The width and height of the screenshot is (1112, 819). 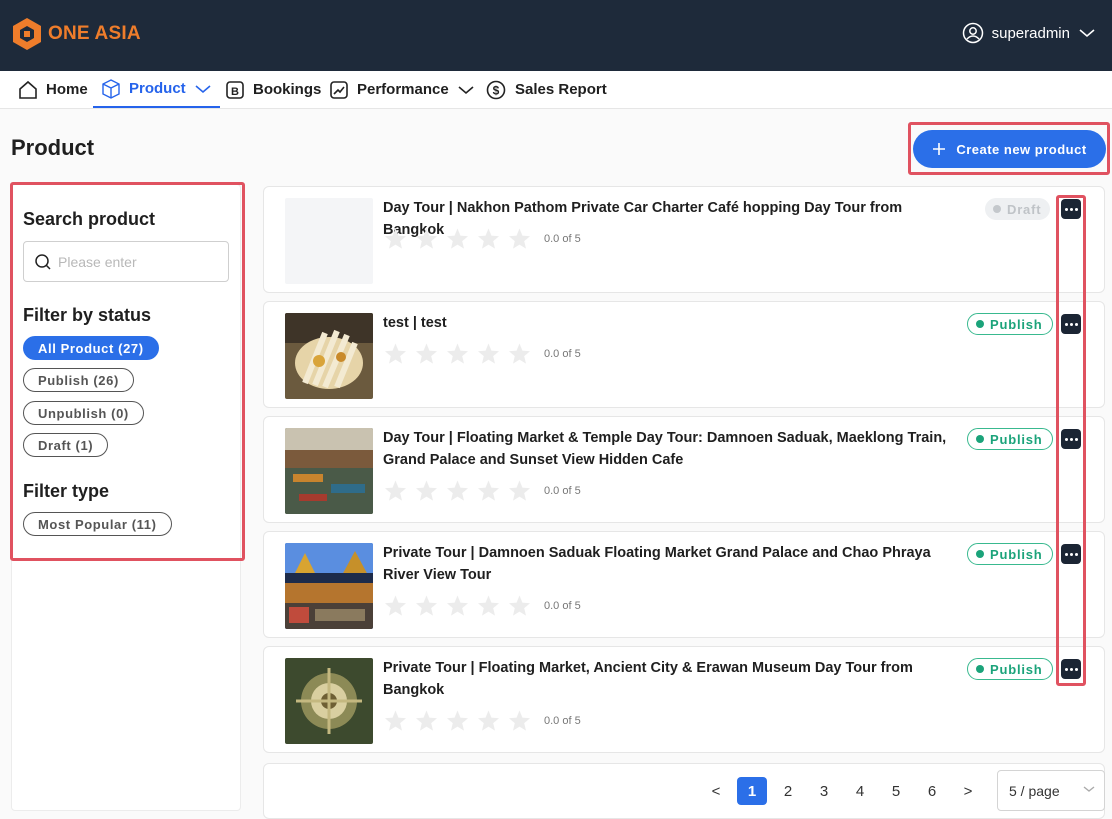 I want to click on page-3-button: 3, so click(x=824, y=791).